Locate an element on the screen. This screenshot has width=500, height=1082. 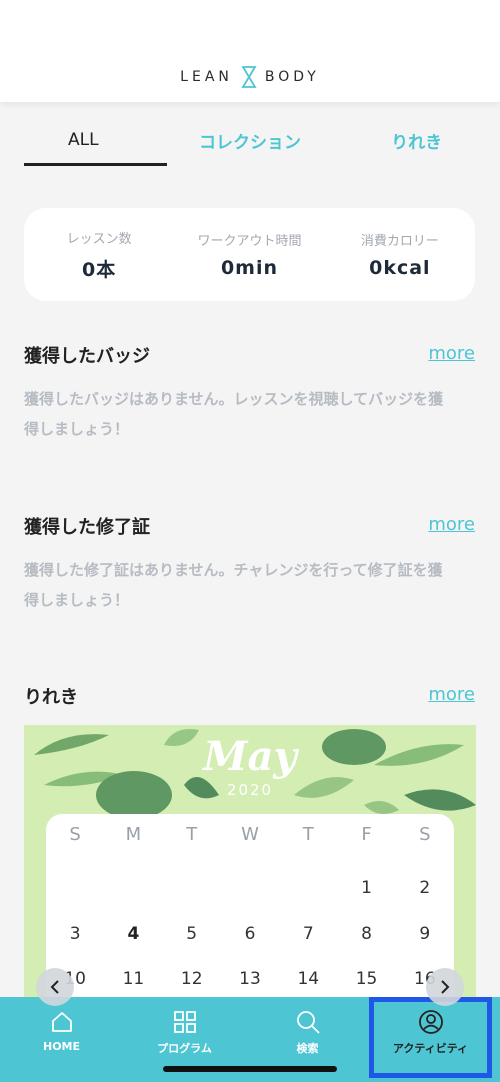
weekday-fri: F is located at coordinates (366, 834).